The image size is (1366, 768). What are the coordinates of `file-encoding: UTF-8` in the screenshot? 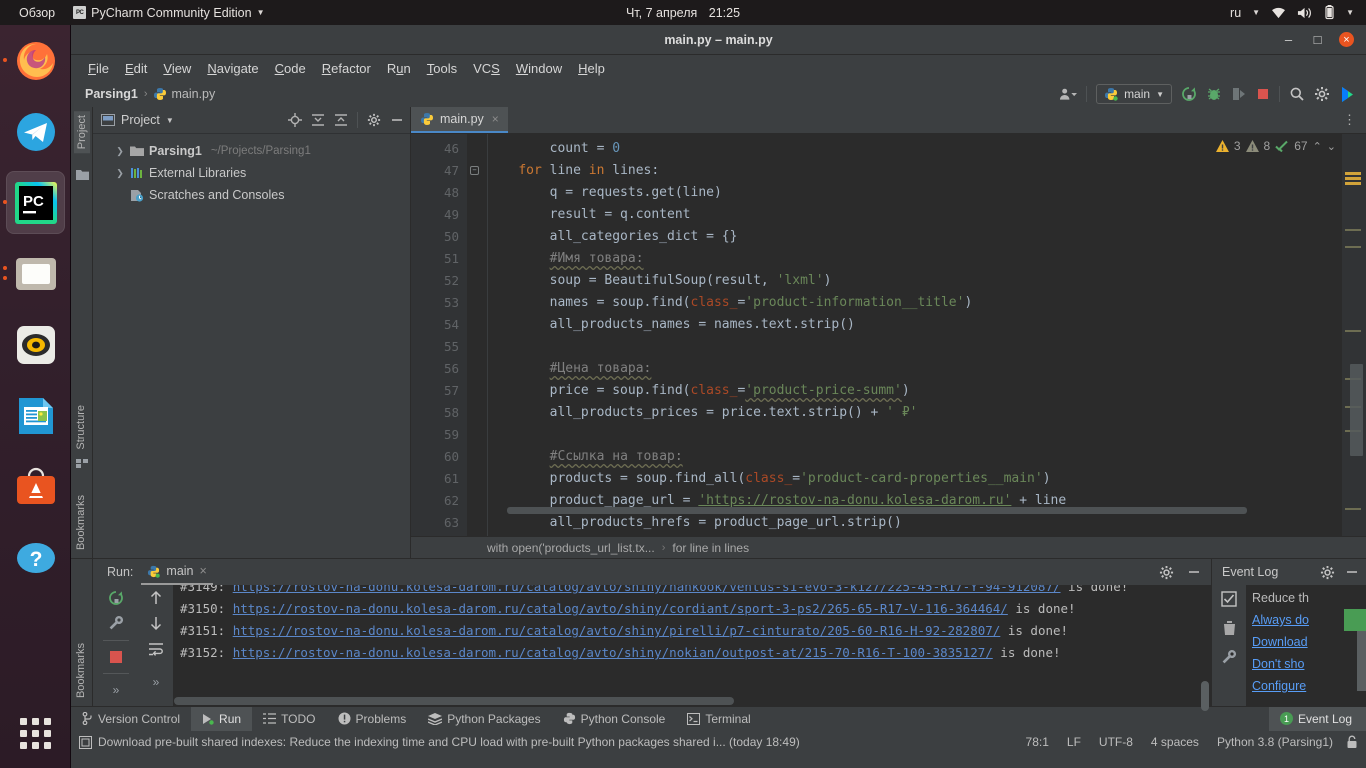 It's located at (1116, 742).